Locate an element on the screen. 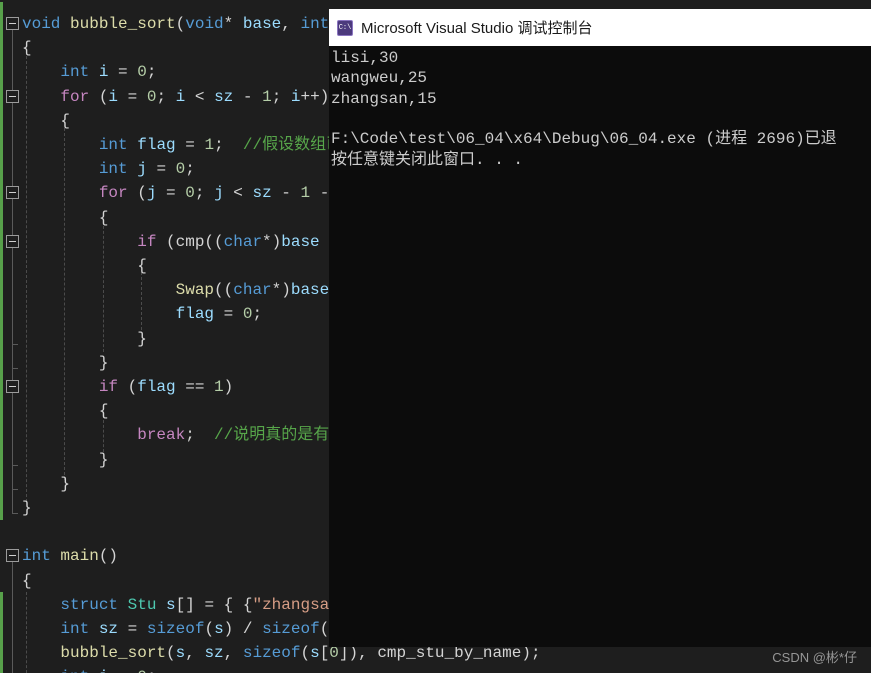 This screenshot has width=871, height=673. console-titlebar: C:\ Microsoft Visual Studio 调试控制台 is located at coordinates (600, 27).